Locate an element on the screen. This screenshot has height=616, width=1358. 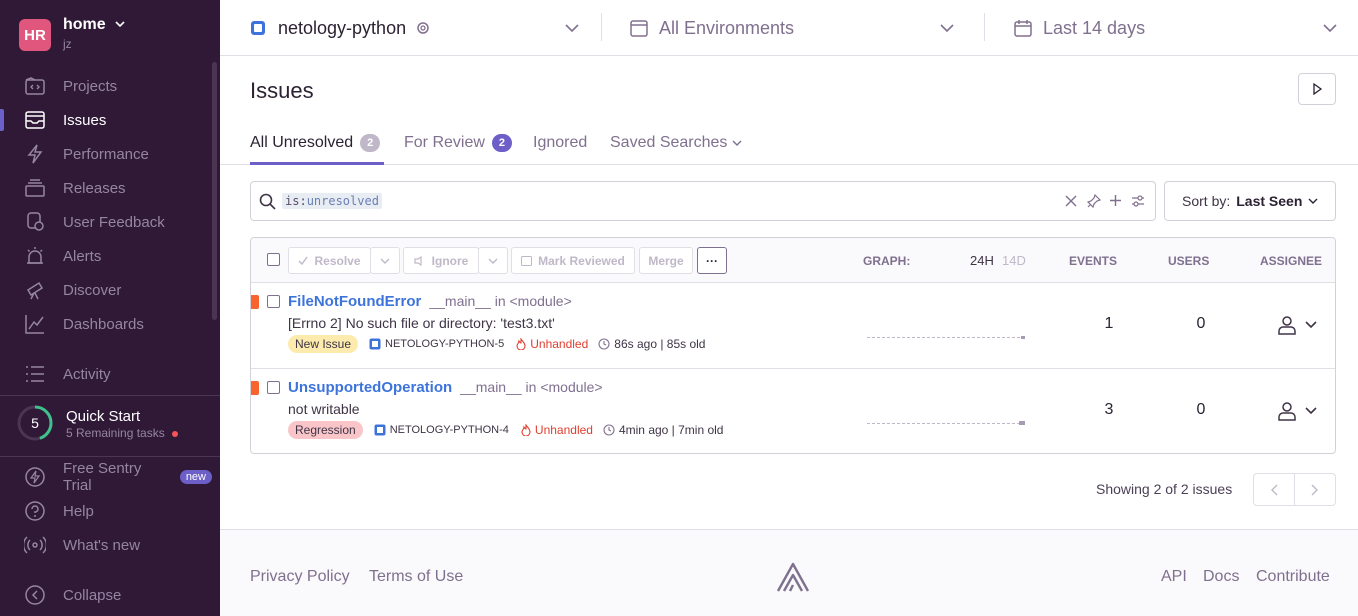
chevron-right-icon is located at coordinates (1314, 489).